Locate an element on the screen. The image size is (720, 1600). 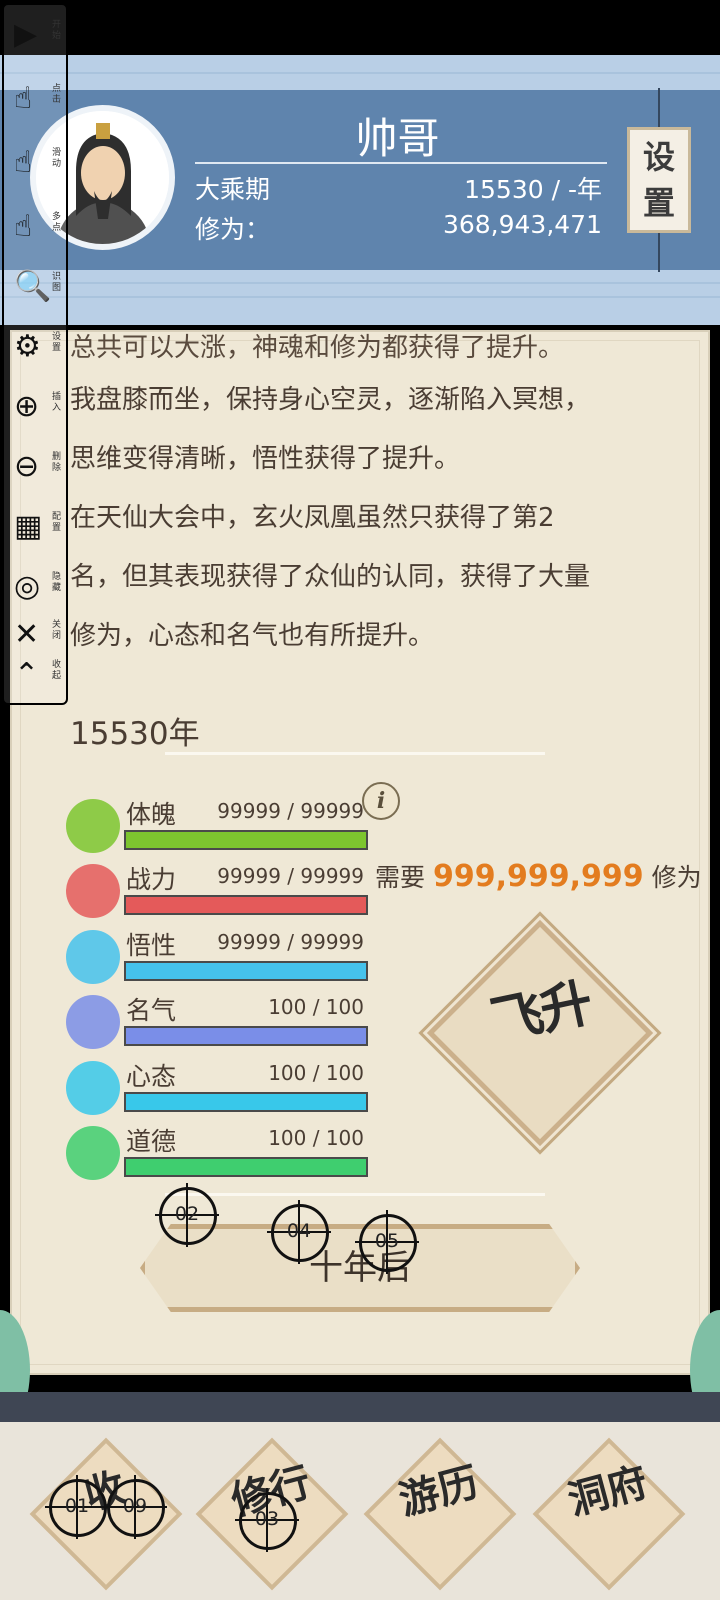
stat-label: 名气 is located at coordinates (151, 1010).